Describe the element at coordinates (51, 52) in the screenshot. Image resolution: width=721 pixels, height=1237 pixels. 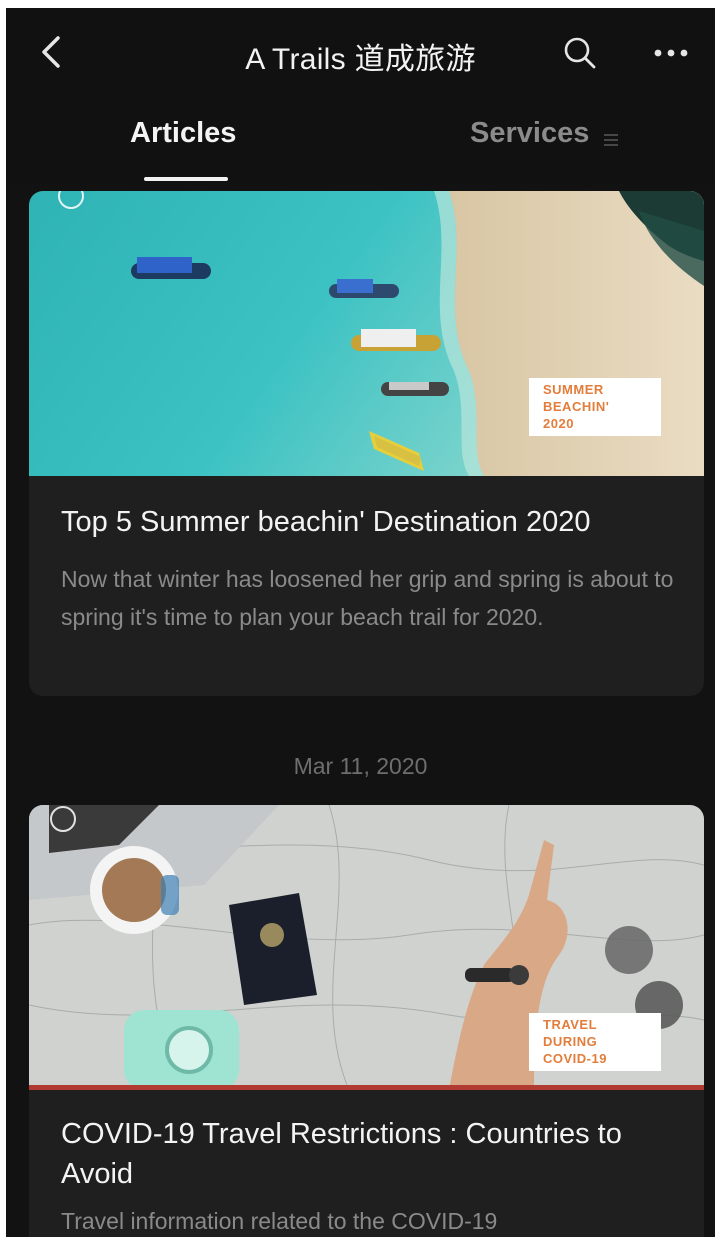
I see `chevron-left-icon` at that location.